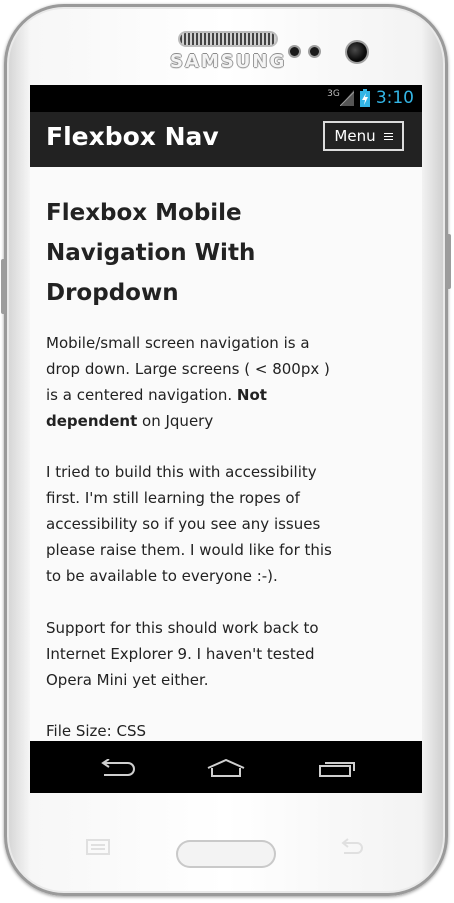  What do you see at coordinates (226, 139) in the screenshot?
I see `site-navbar: Flexbox Nav Menu` at bounding box center [226, 139].